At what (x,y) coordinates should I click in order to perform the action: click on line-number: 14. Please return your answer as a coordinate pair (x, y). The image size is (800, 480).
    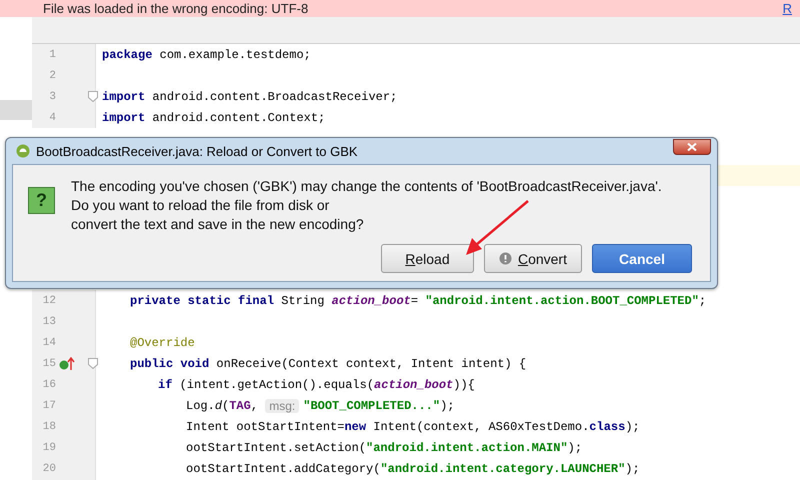
    Looking at the image, I should click on (49, 342).